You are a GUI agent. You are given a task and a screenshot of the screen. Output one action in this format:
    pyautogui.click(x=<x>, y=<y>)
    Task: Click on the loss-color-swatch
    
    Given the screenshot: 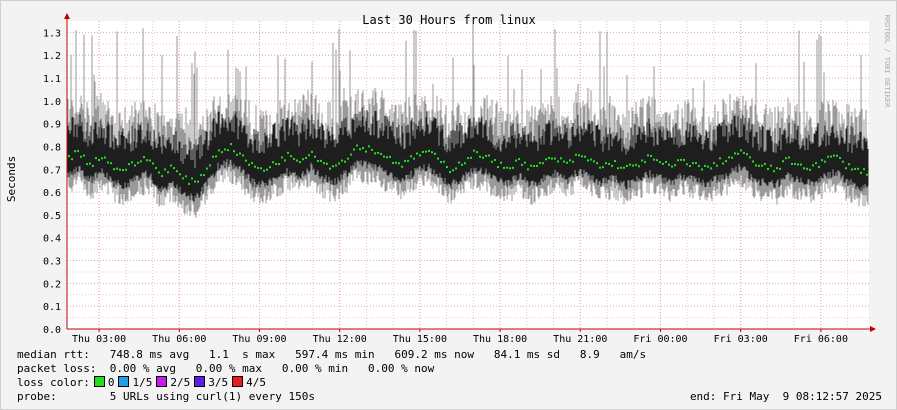 What is the action you would take?
    pyautogui.click(x=200, y=381)
    